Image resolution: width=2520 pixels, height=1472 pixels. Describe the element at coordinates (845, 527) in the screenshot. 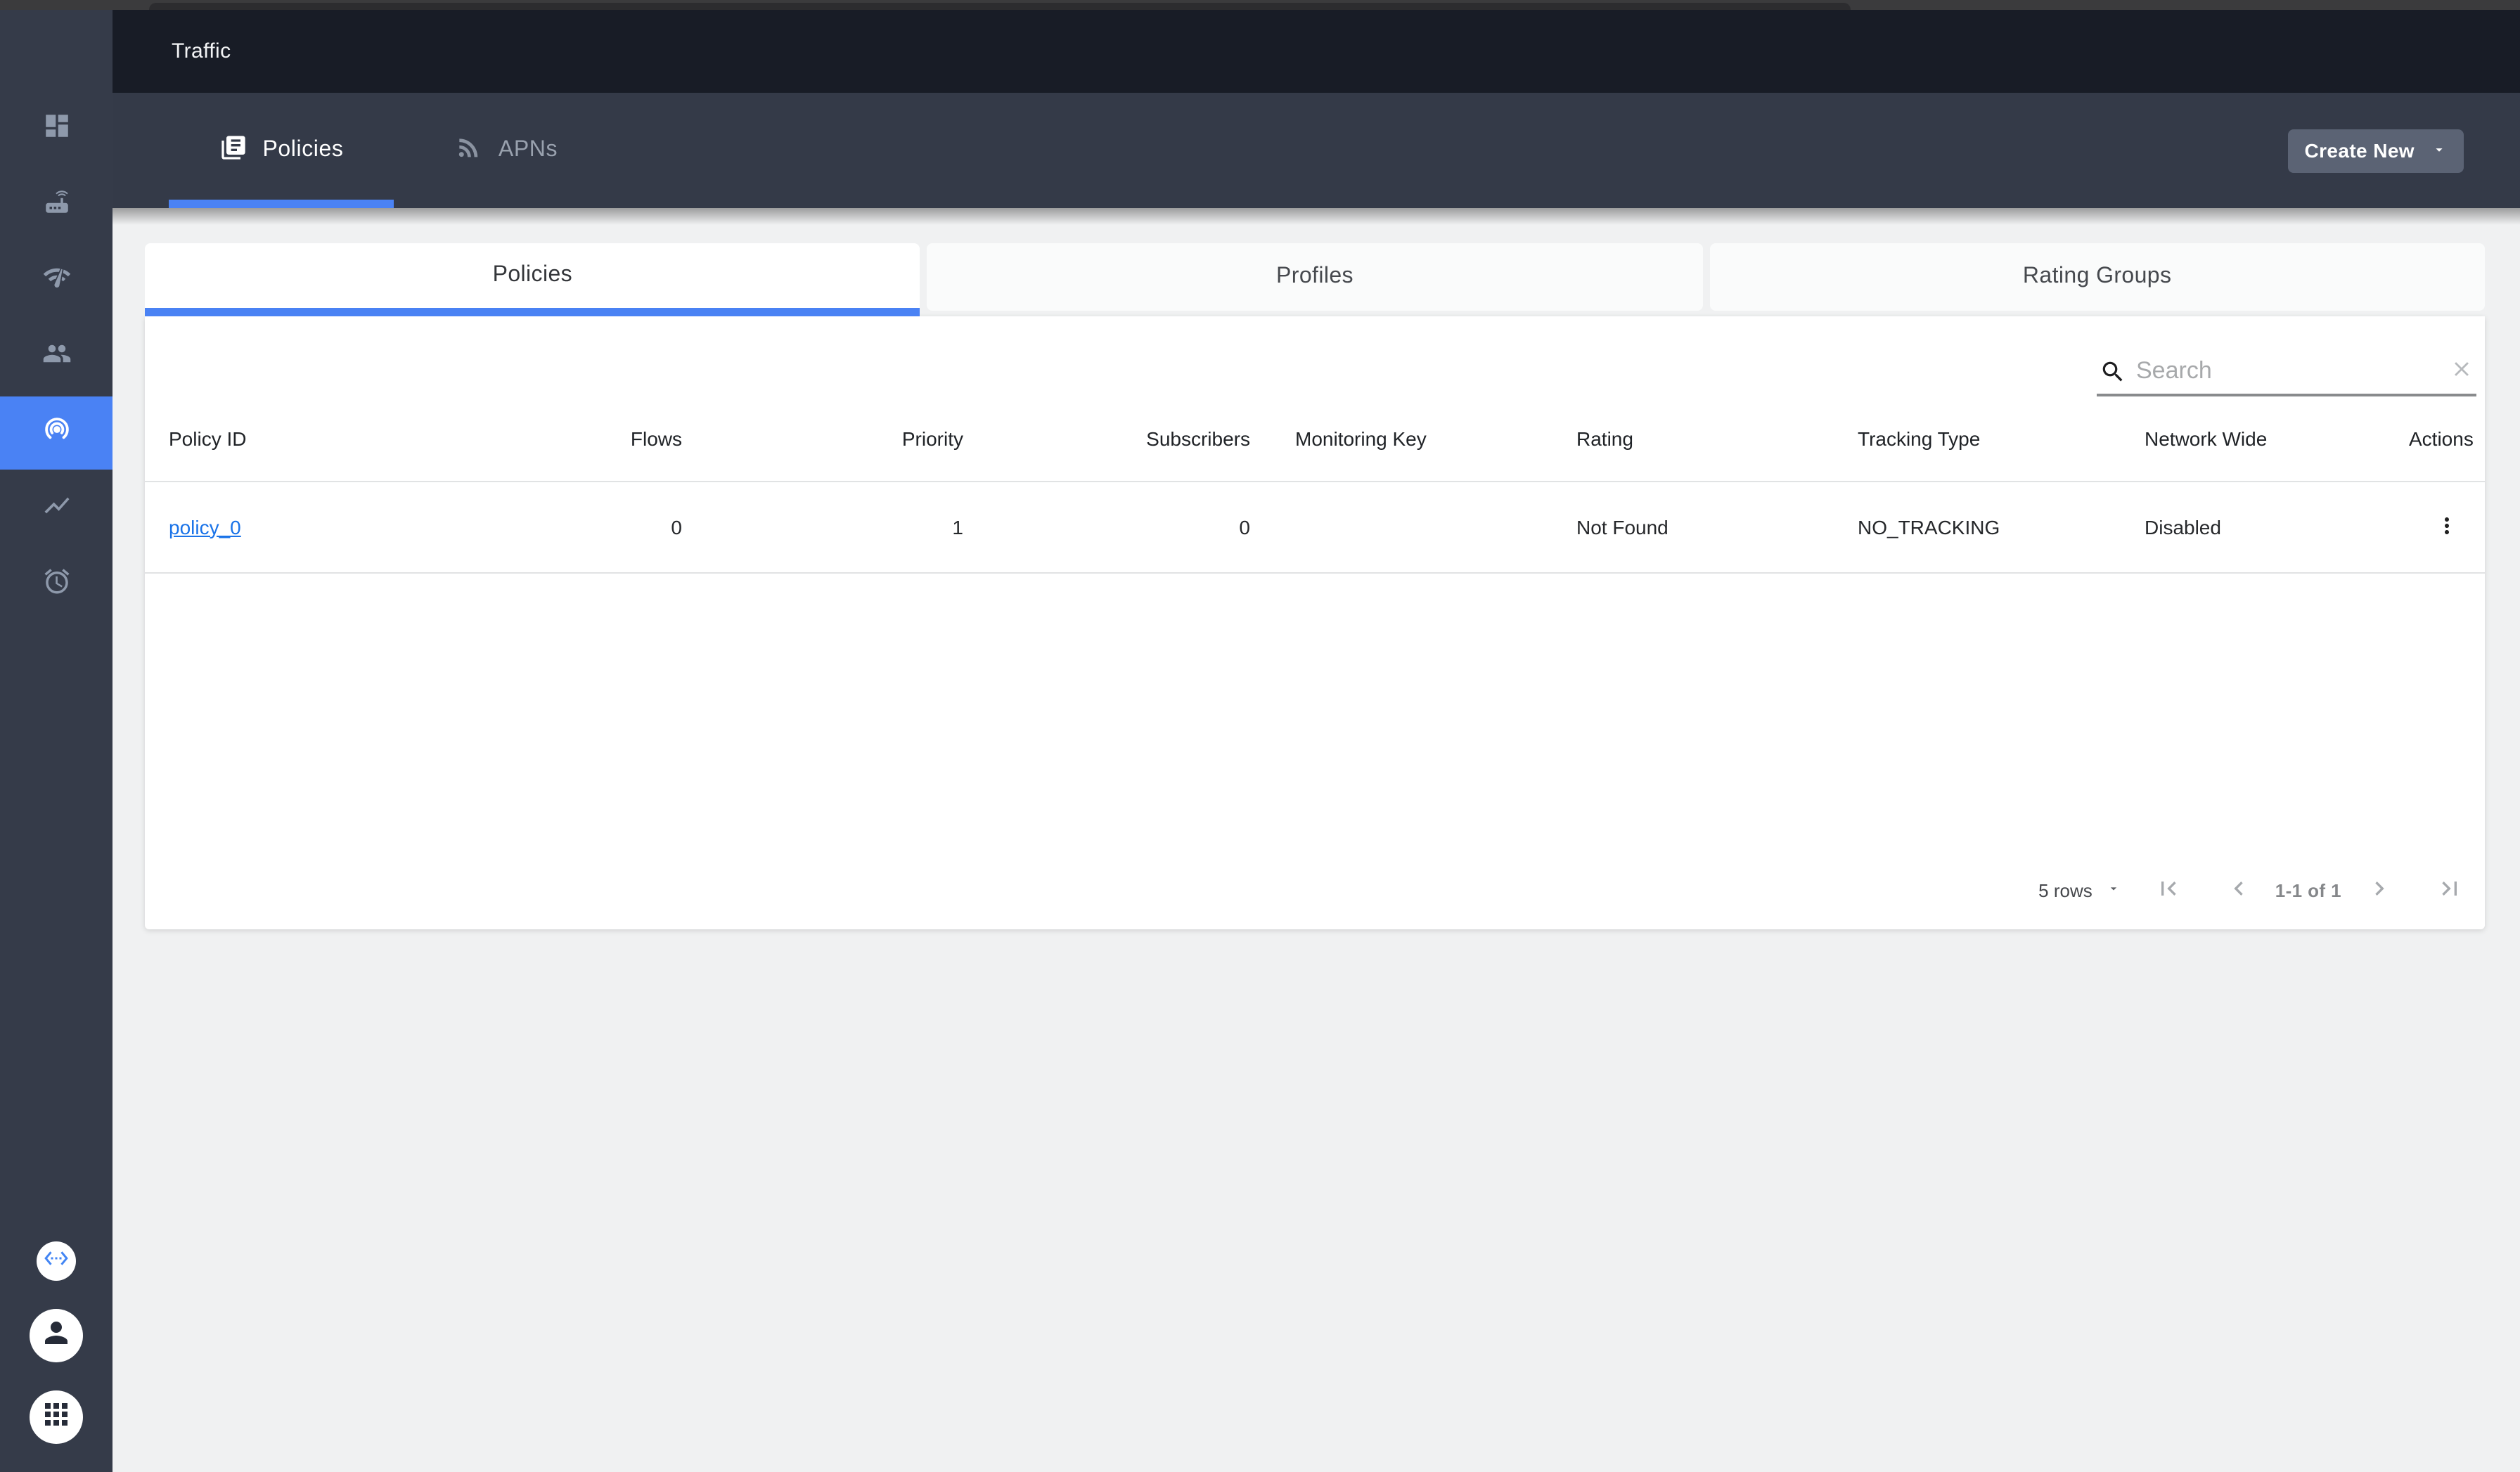

I see `cell-priority: 1` at that location.